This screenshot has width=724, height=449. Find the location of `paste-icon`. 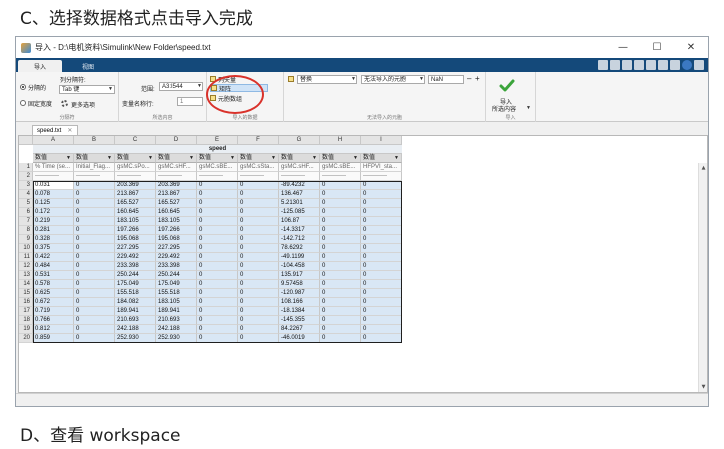

paste-icon is located at coordinates (639, 65).